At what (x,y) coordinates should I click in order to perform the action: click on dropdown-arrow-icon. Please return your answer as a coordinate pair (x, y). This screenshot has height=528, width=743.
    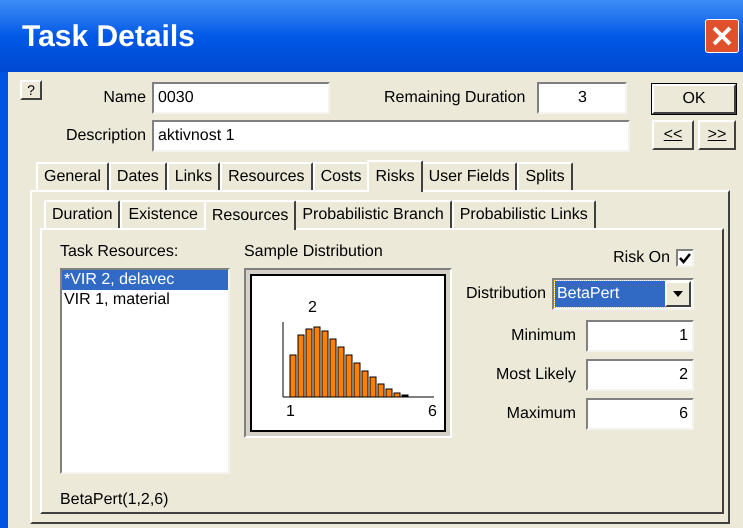
    Looking at the image, I should click on (678, 294).